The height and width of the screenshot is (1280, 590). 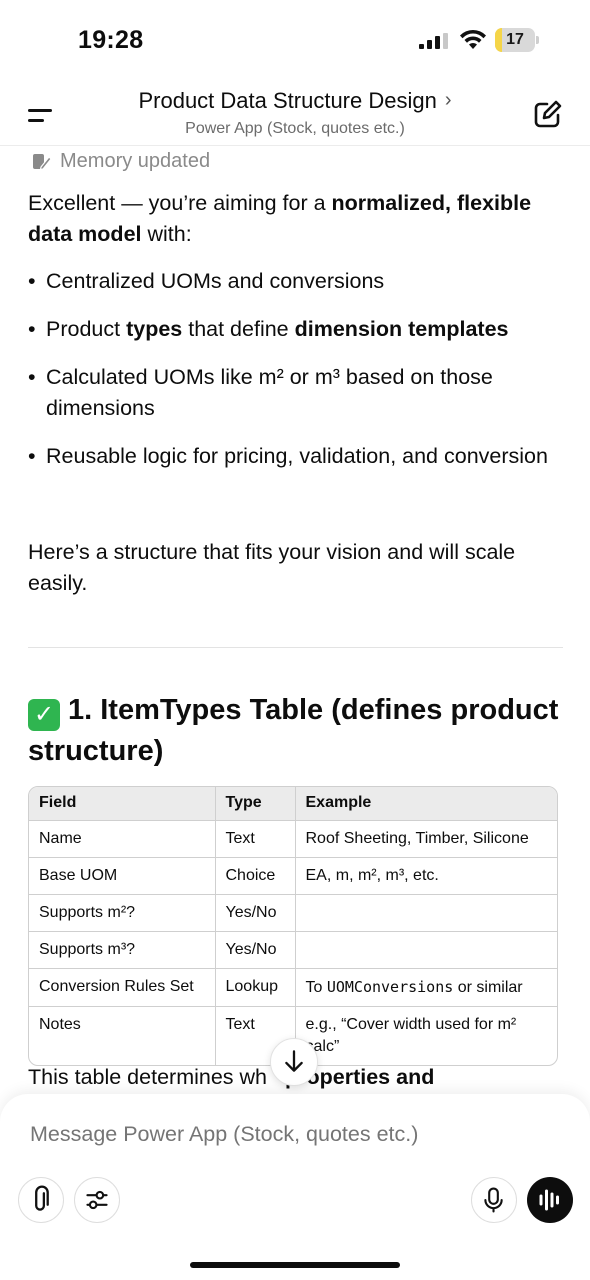 I want to click on attach-button, so click(x=41, y=1200).